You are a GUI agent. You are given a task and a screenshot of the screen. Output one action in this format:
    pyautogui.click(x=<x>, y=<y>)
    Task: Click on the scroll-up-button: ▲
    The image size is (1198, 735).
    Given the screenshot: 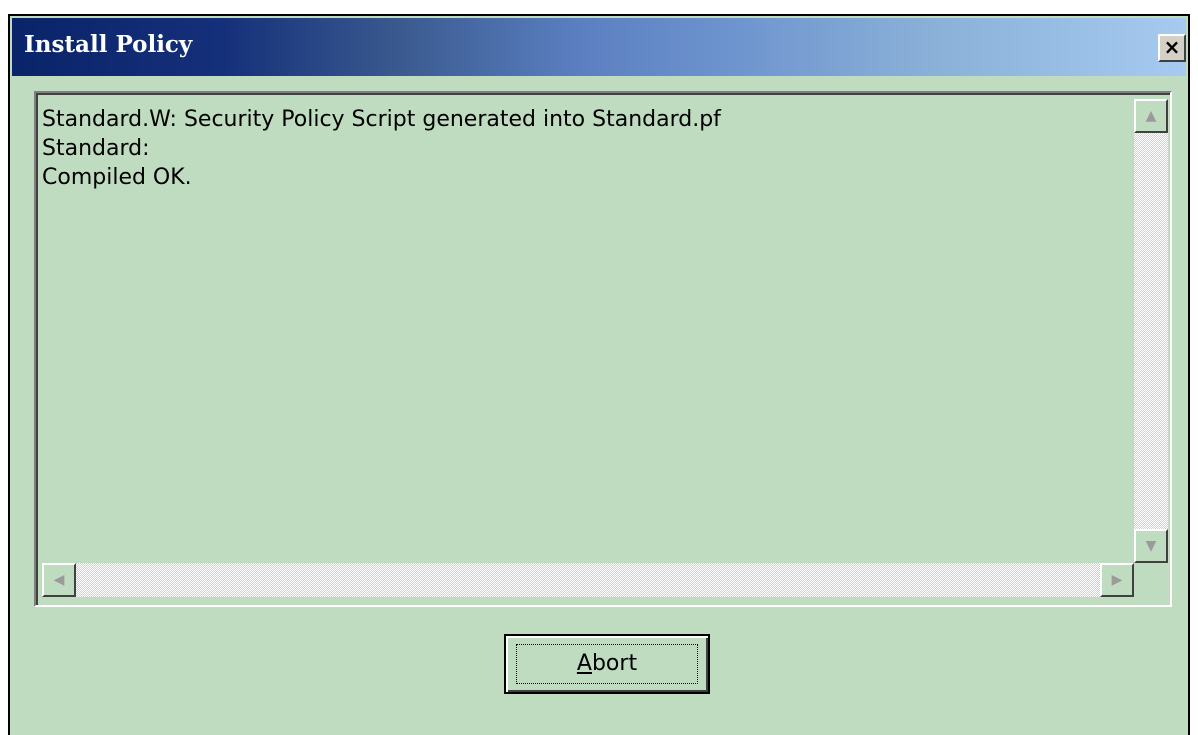 What is the action you would take?
    pyautogui.click(x=1151, y=116)
    